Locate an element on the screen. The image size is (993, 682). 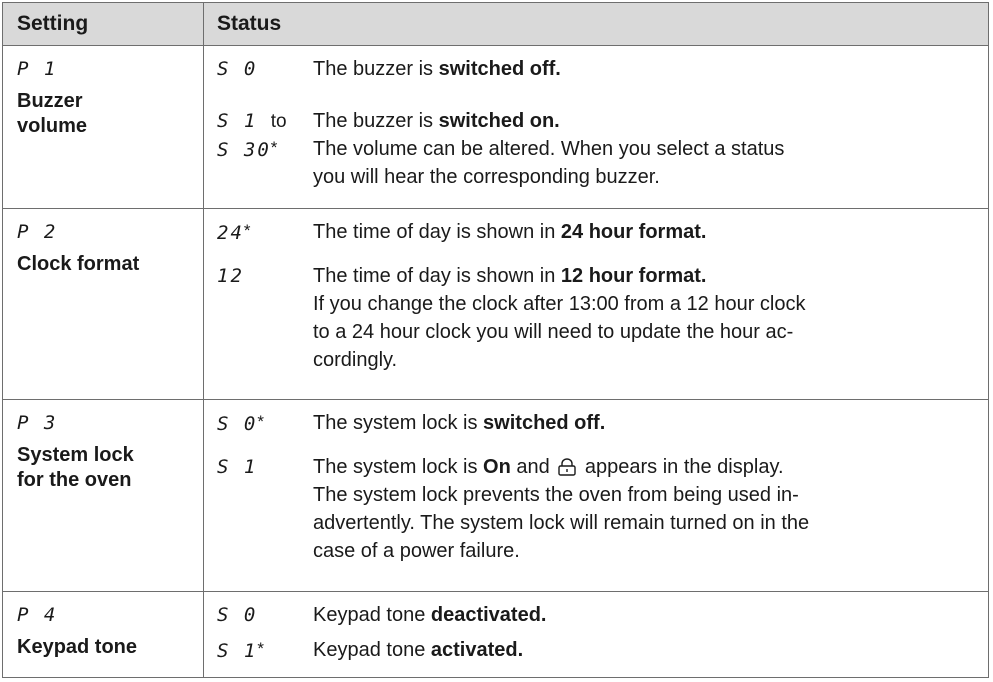
lock-icon is located at coordinates (567, 467).